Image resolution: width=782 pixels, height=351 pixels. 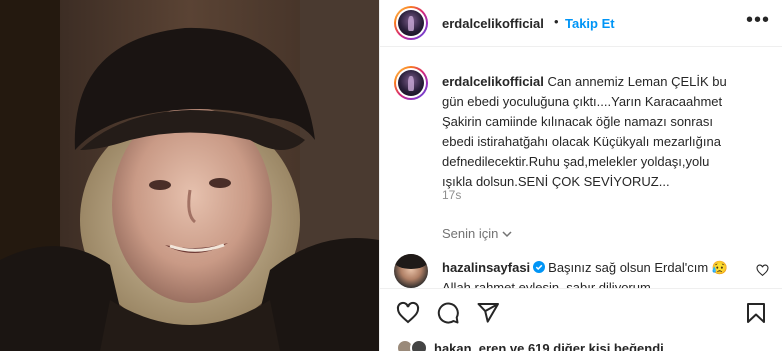 I want to click on for-you-filter: Senin için, so click(x=477, y=233).